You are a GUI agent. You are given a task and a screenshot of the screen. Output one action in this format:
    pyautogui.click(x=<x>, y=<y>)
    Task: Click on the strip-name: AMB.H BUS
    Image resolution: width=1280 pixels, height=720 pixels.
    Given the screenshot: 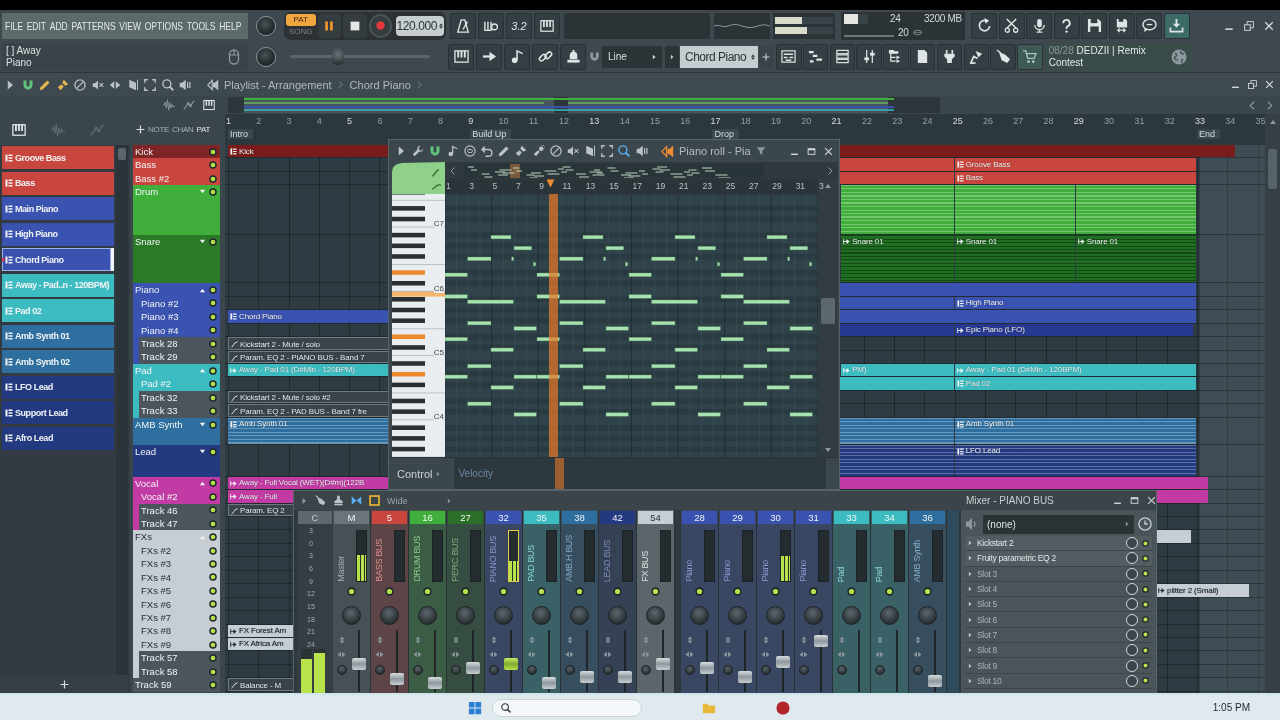 What is the action you would take?
    pyautogui.click(x=569, y=558)
    